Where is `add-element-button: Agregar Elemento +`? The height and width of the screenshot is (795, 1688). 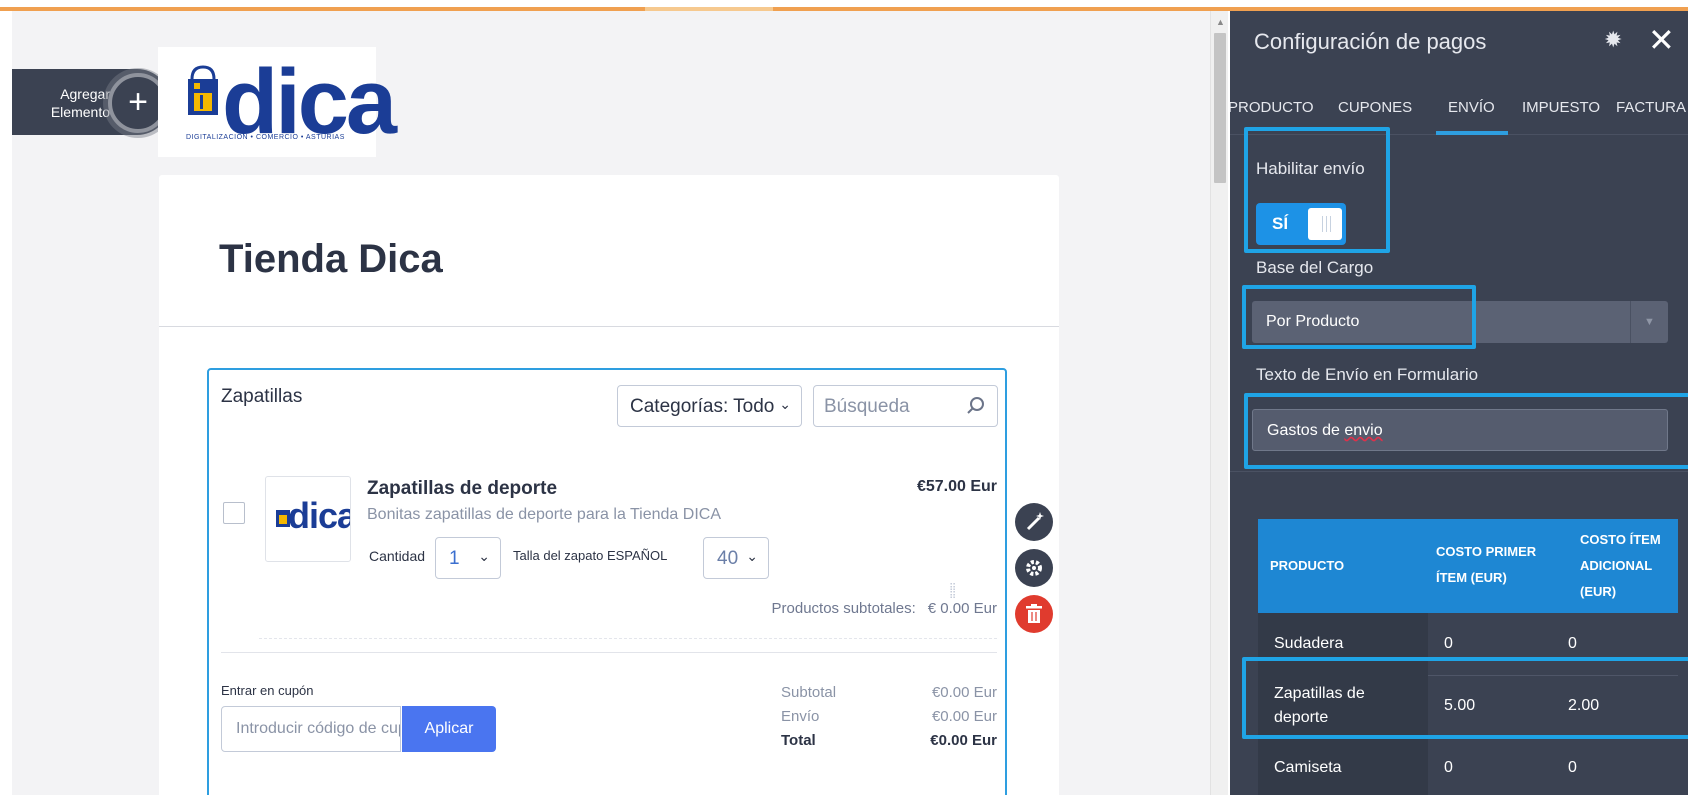
add-element-button: Agregar Elemento + is located at coordinates (91, 102).